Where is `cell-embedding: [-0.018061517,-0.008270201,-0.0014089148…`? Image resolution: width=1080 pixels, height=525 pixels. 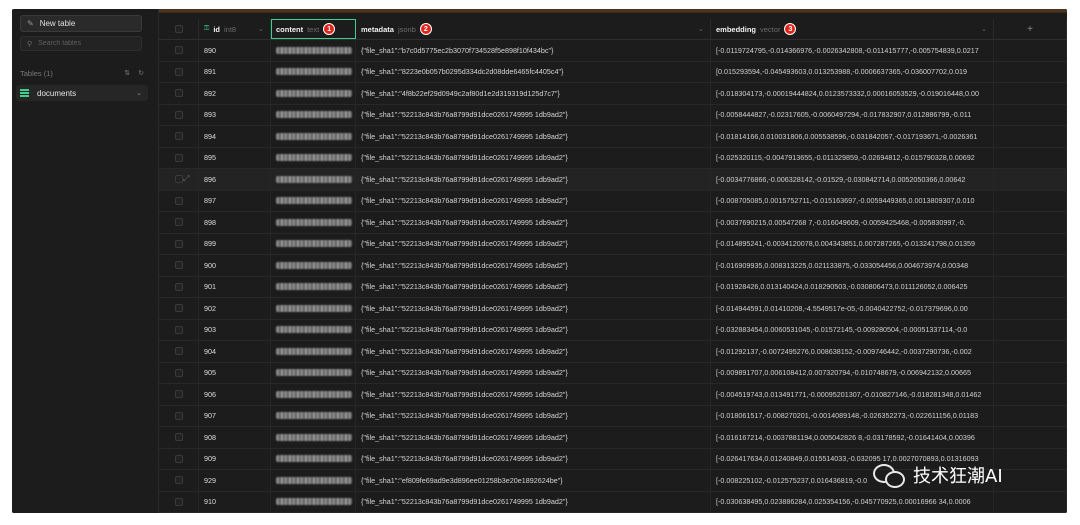
cell-embedding: [-0.018061517,-0.008270201,-0.0014089148… is located at coordinates (852, 415).